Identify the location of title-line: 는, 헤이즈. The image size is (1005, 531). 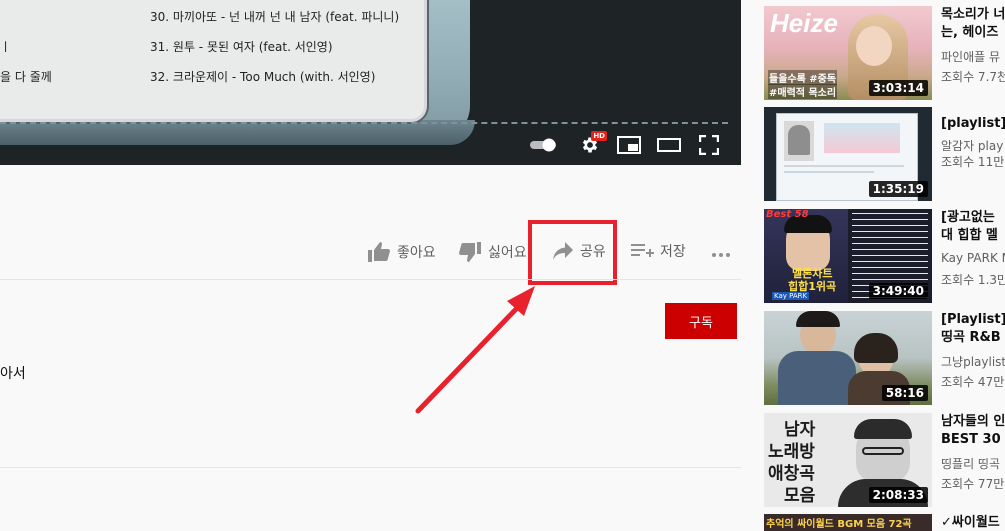
(970, 32).